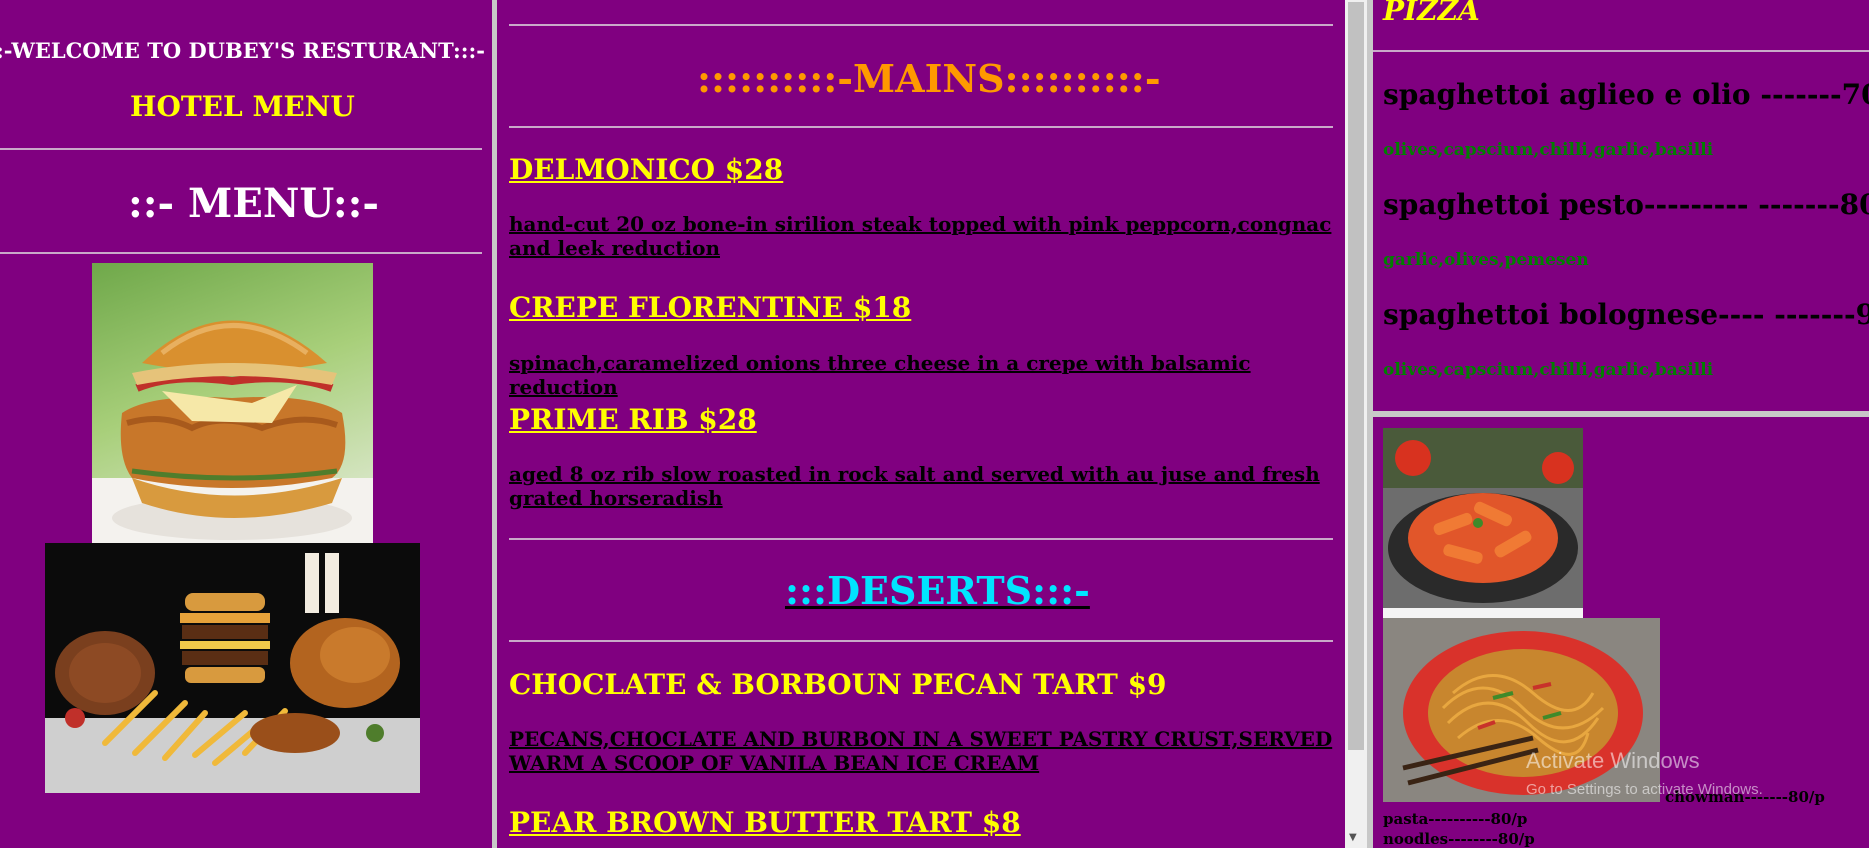 The width and height of the screenshot is (1869, 848). I want to click on pasta-item: spaghettoi pesto--------- -------80, so click(1626, 204).